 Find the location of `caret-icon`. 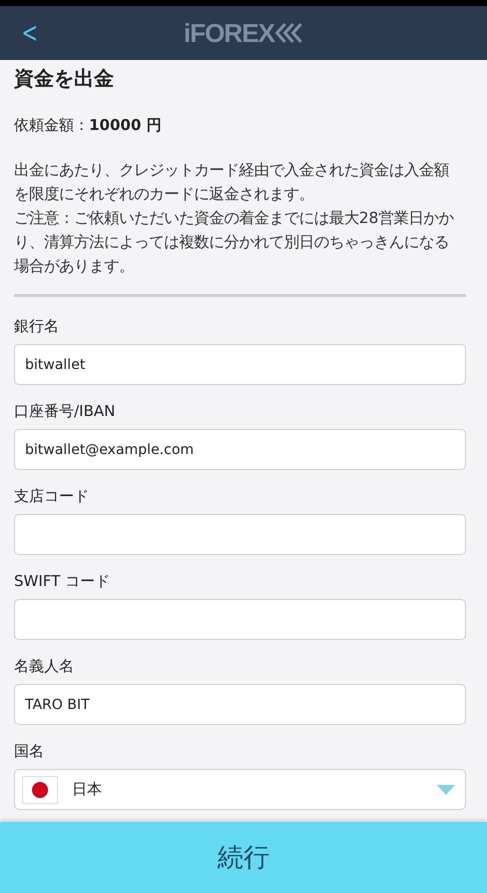

caret-icon is located at coordinates (446, 789).